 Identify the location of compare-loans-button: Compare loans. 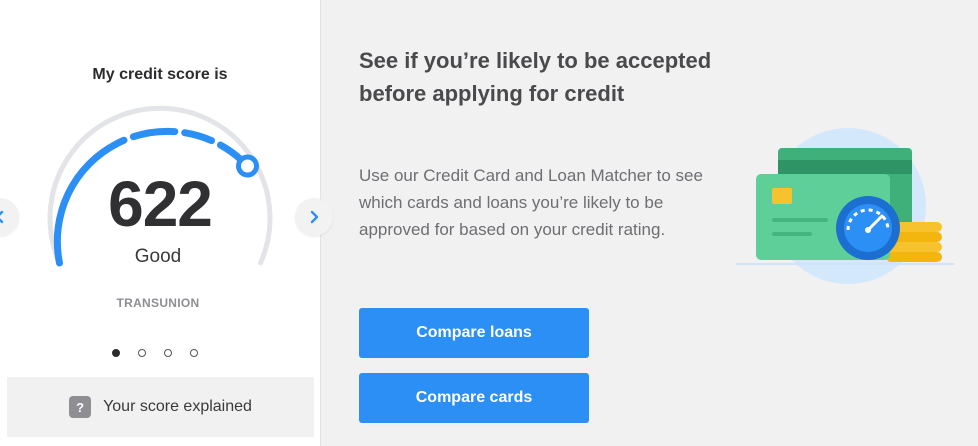
(474, 333).